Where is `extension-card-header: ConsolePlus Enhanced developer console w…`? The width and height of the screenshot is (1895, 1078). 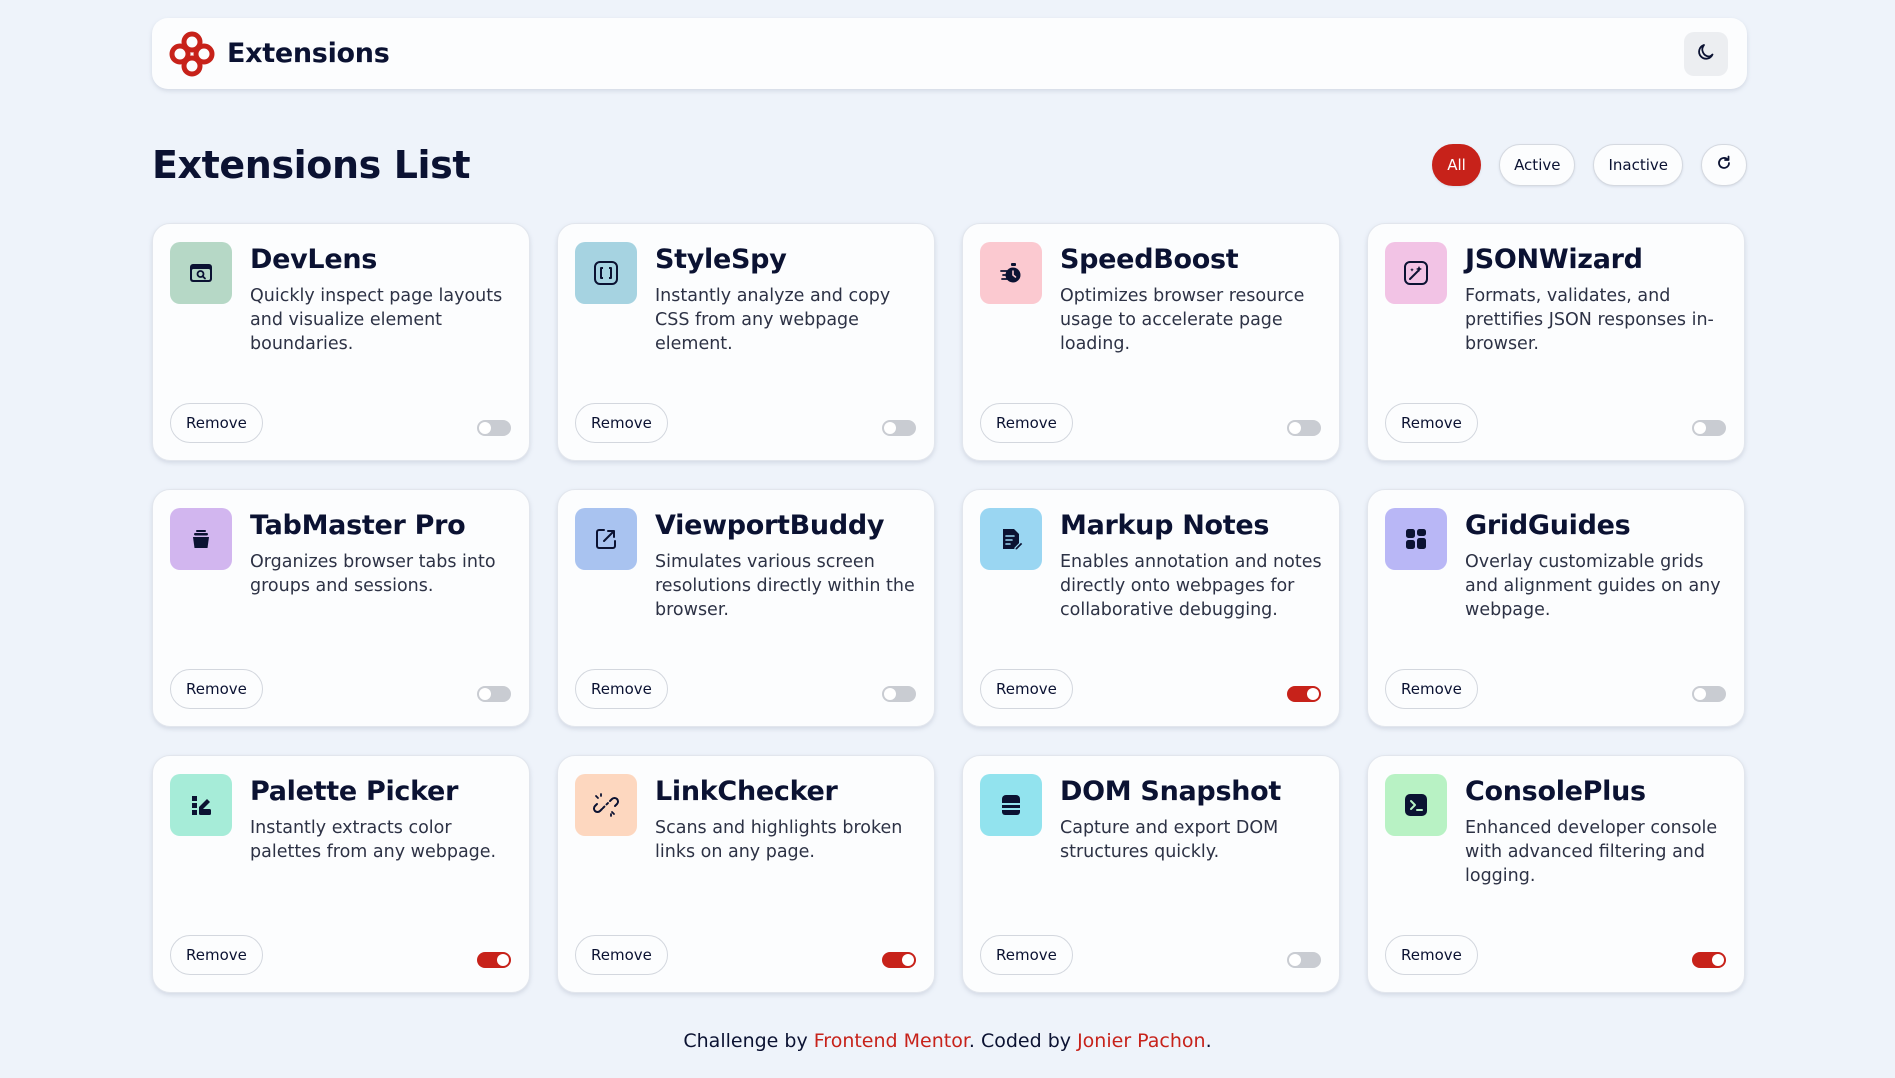
extension-card-header: ConsolePlus Enhanced developer console w… is located at coordinates (1556, 831).